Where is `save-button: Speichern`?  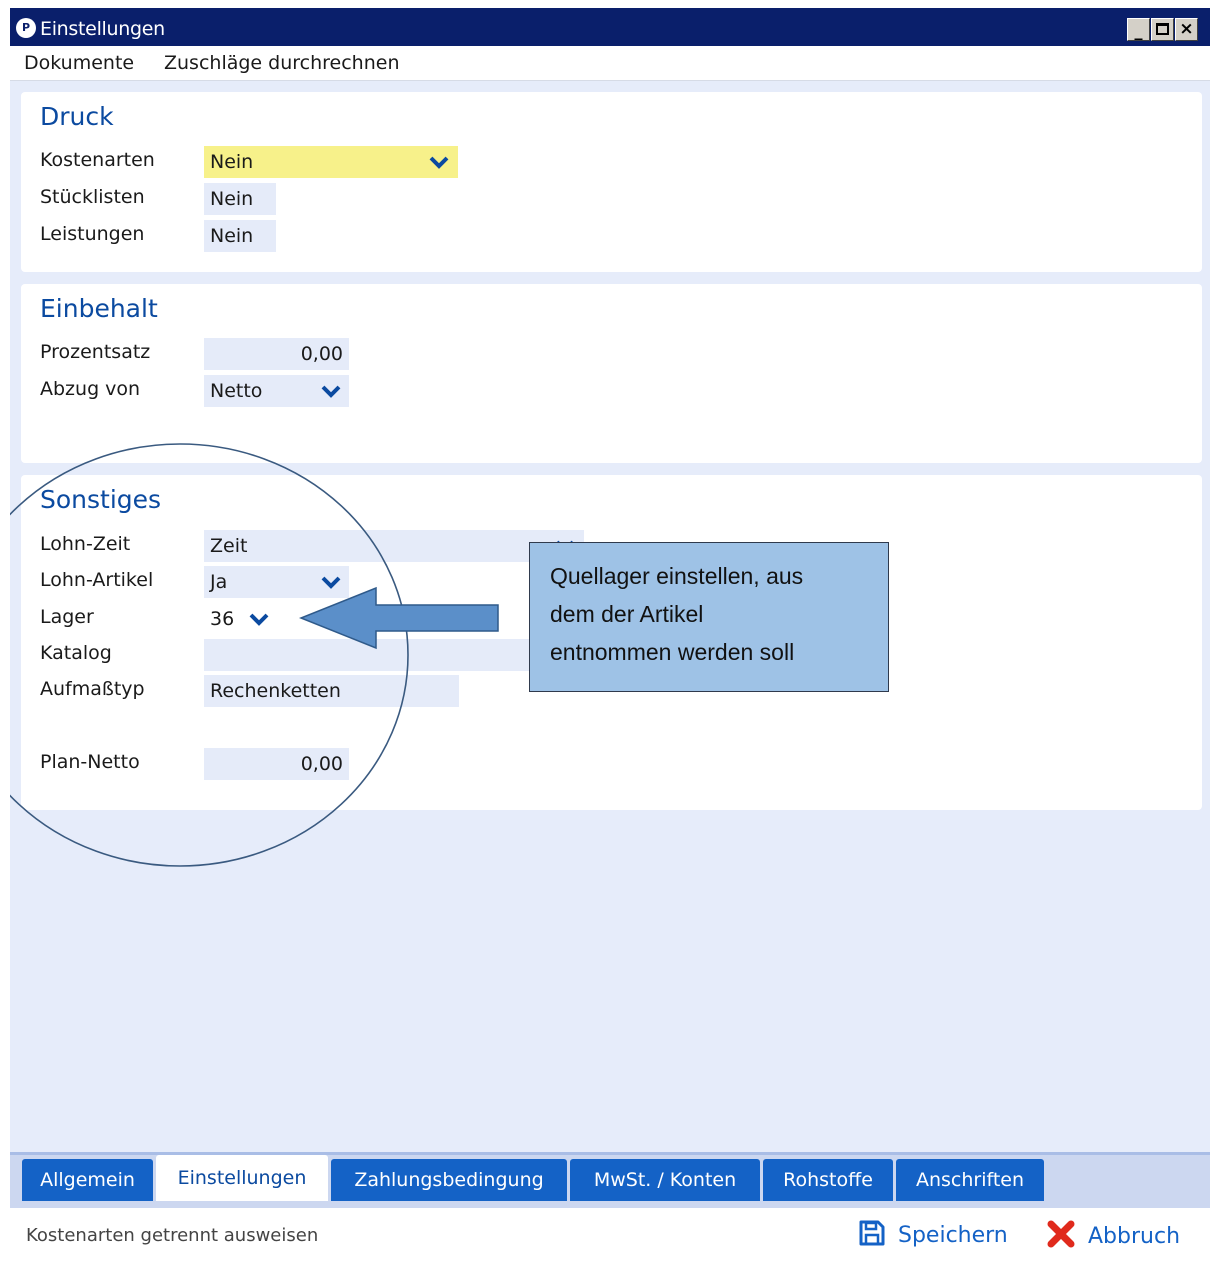
save-button: Speichern is located at coordinates (933, 1233).